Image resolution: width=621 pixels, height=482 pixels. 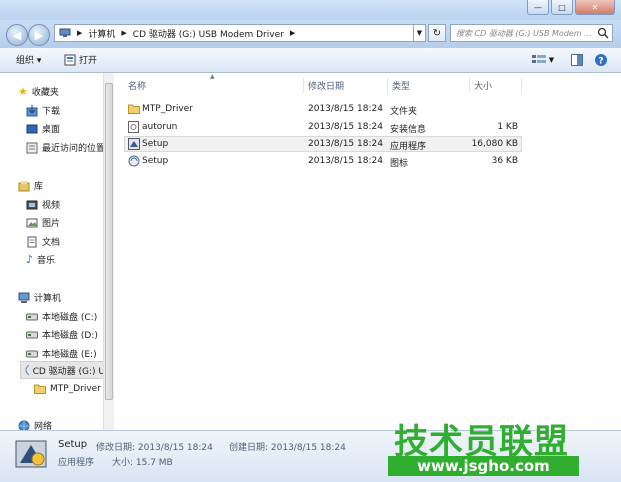 I want to click on back-button: ◀, so click(x=17, y=35).